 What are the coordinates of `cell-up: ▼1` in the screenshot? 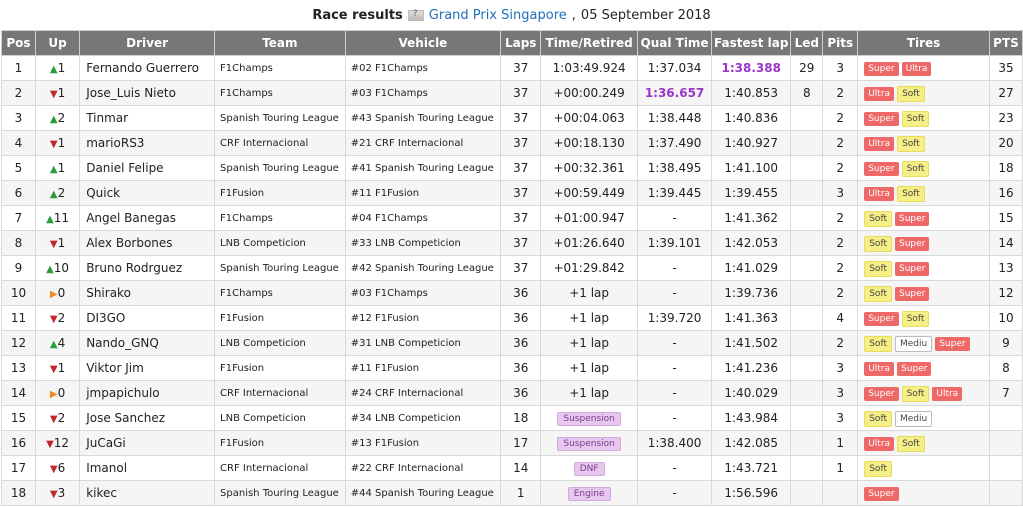 It's located at (57, 368).